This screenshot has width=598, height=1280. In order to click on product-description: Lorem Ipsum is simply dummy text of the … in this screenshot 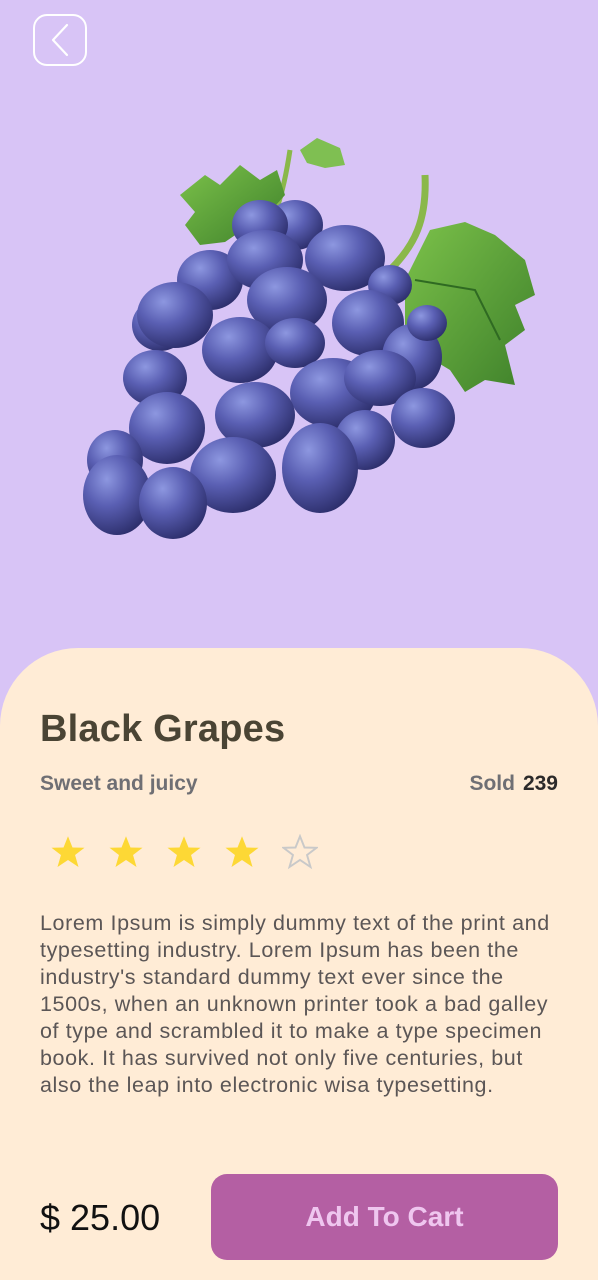, I will do `click(295, 1004)`.